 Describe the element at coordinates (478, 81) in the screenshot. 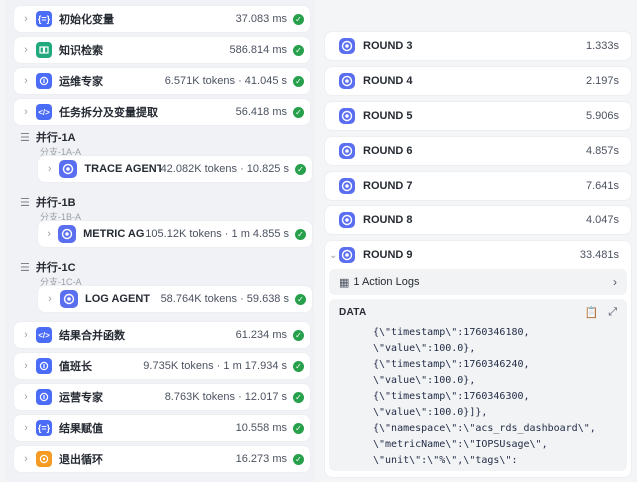

I see `round-row: ROUND 4 2.197s` at that location.